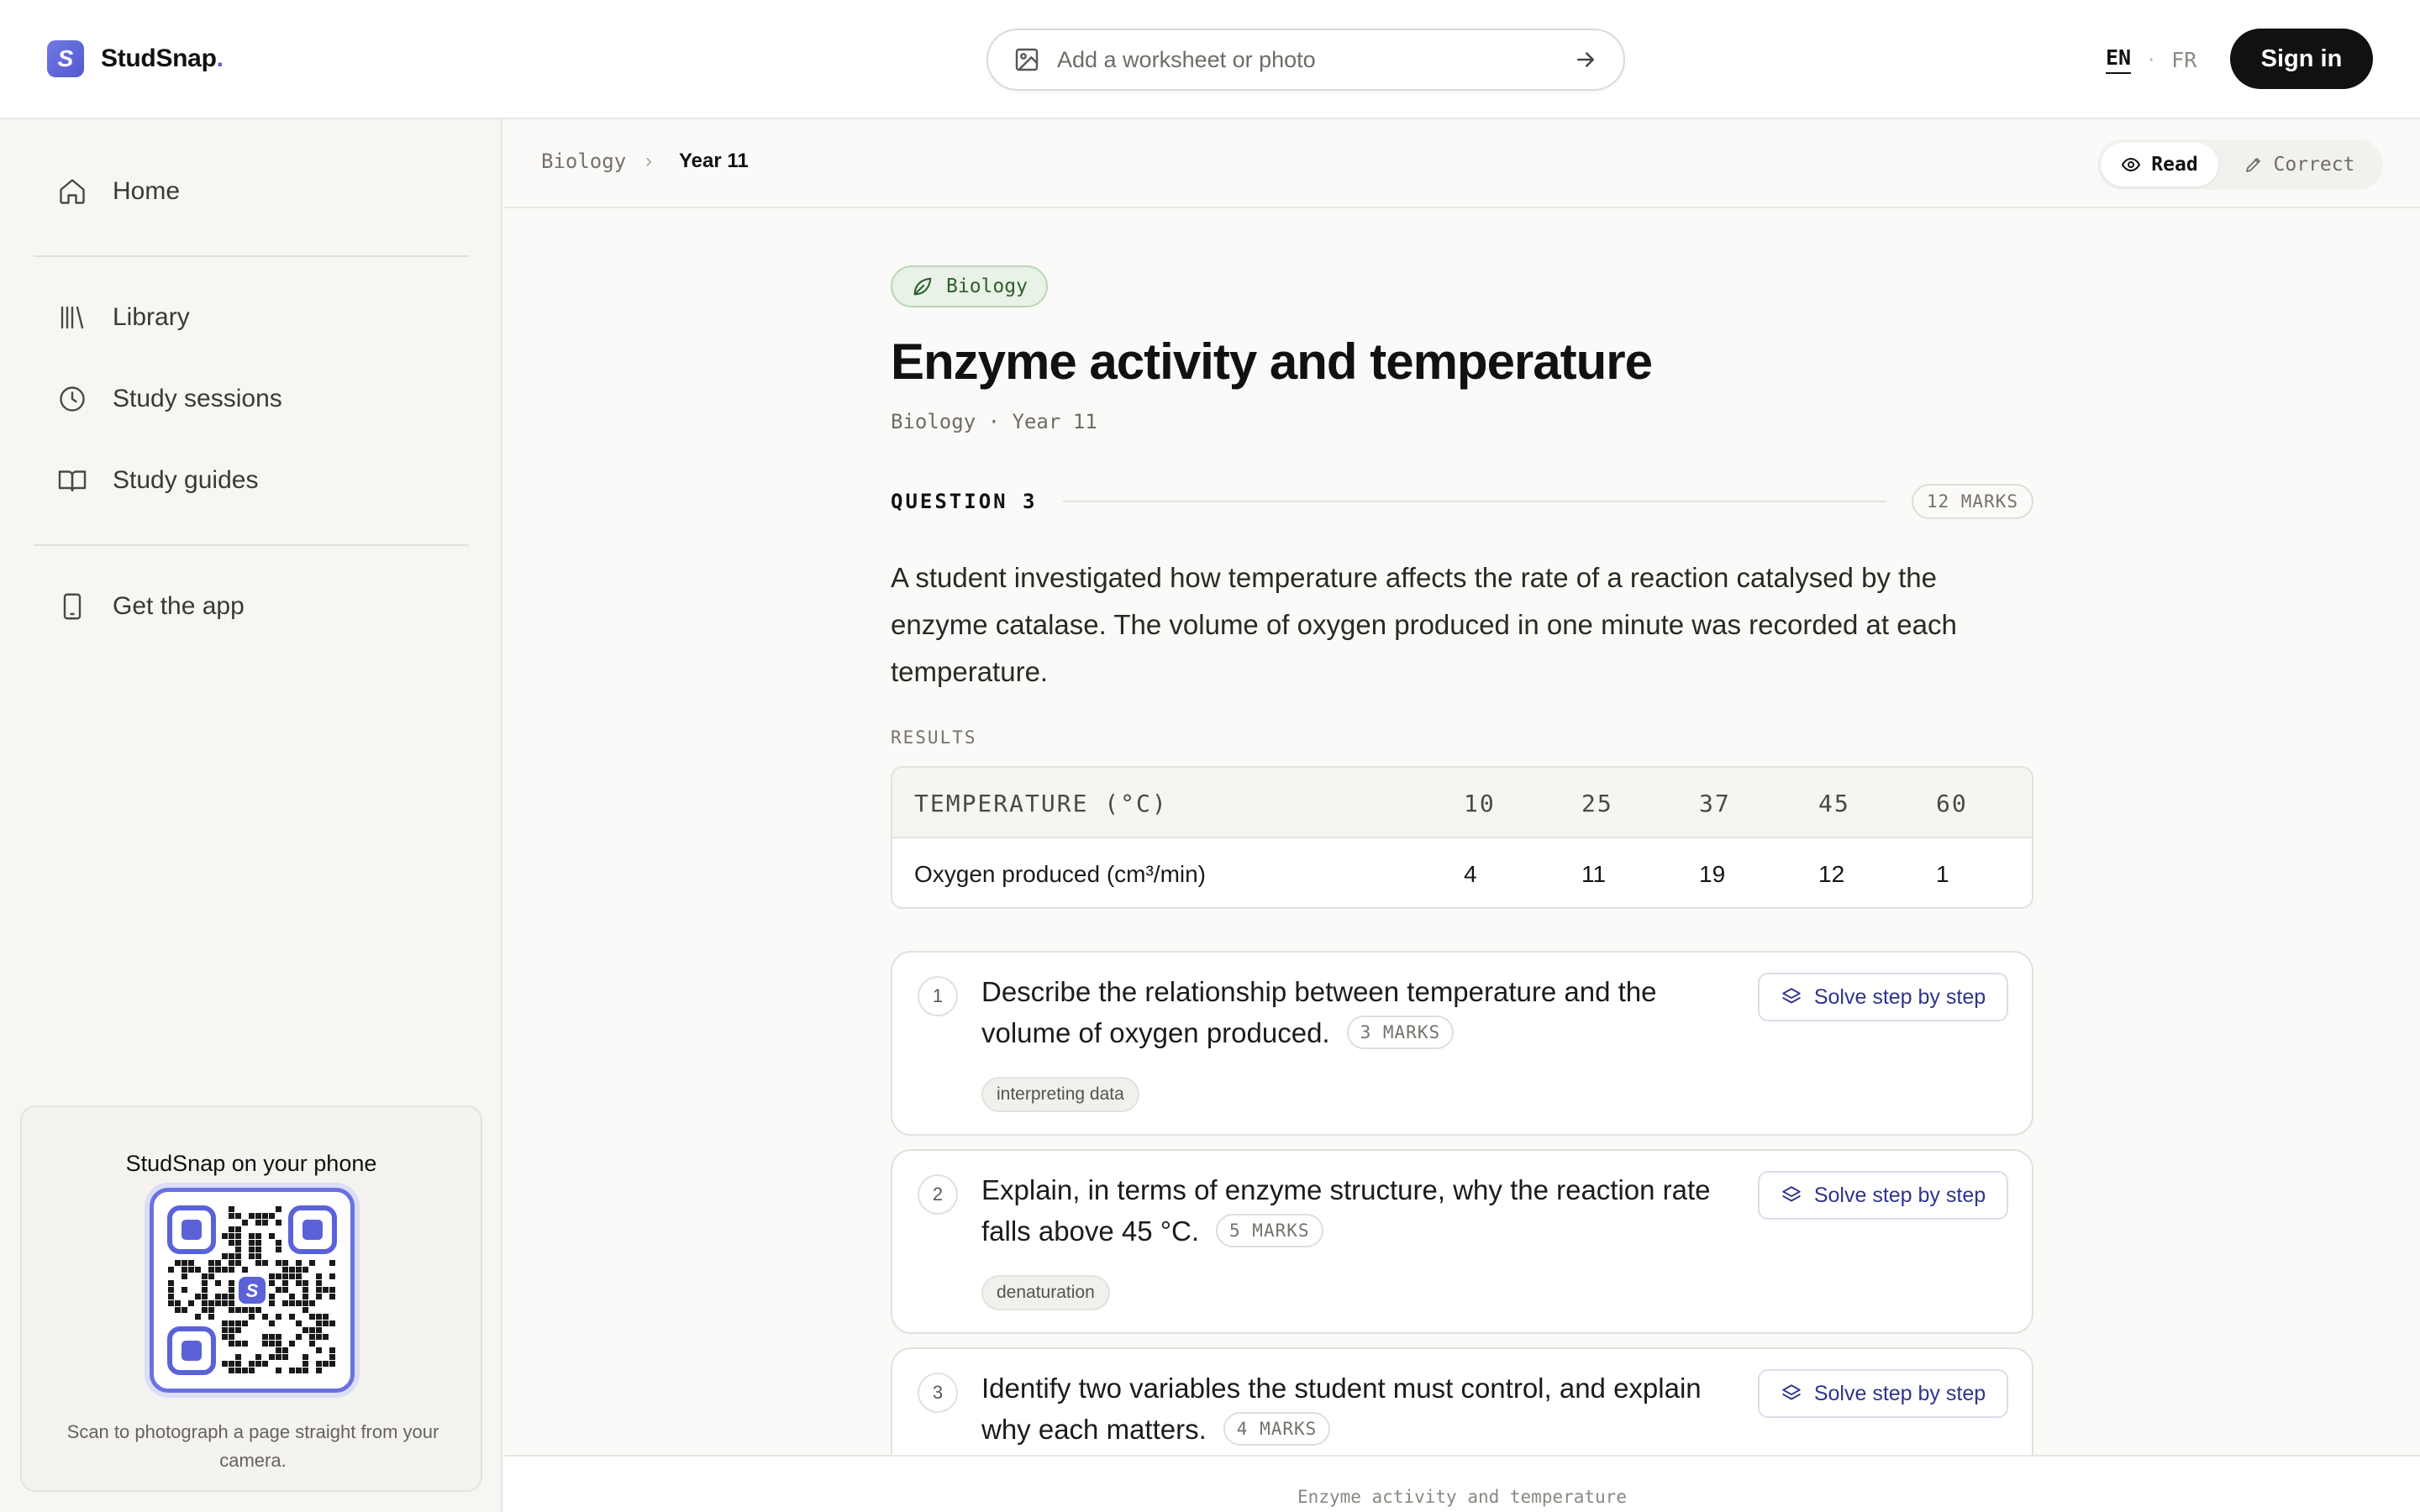 This screenshot has width=2420, height=1512. I want to click on table-row: Oxygen produced (cm³/min) 4 11 19 12 1, so click(1462, 873).